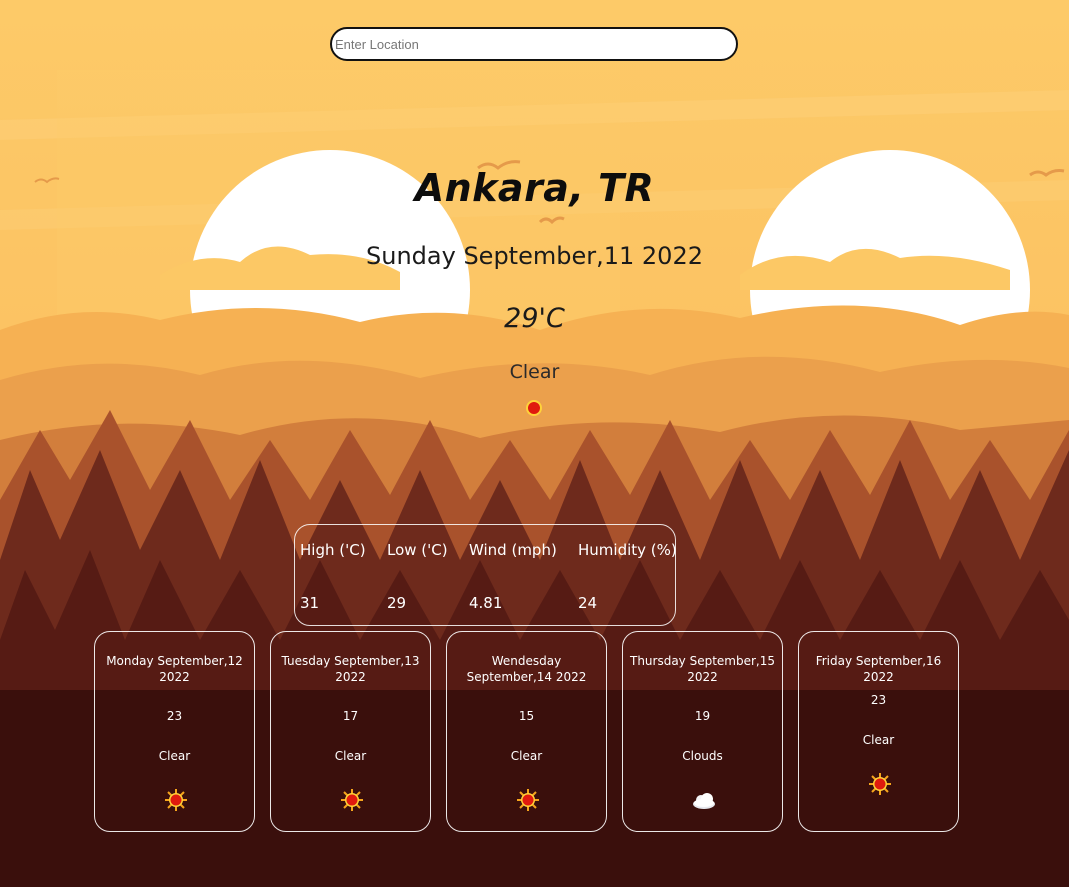 This screenshot has width=1069, height=887. I want to click on forecast-date: Friday September,16 2022, so click(878, 669).